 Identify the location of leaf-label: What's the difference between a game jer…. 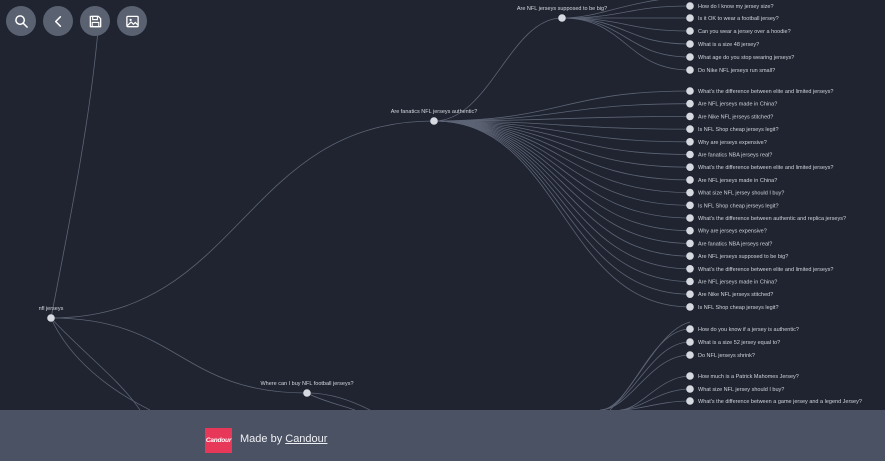
(780, 402).